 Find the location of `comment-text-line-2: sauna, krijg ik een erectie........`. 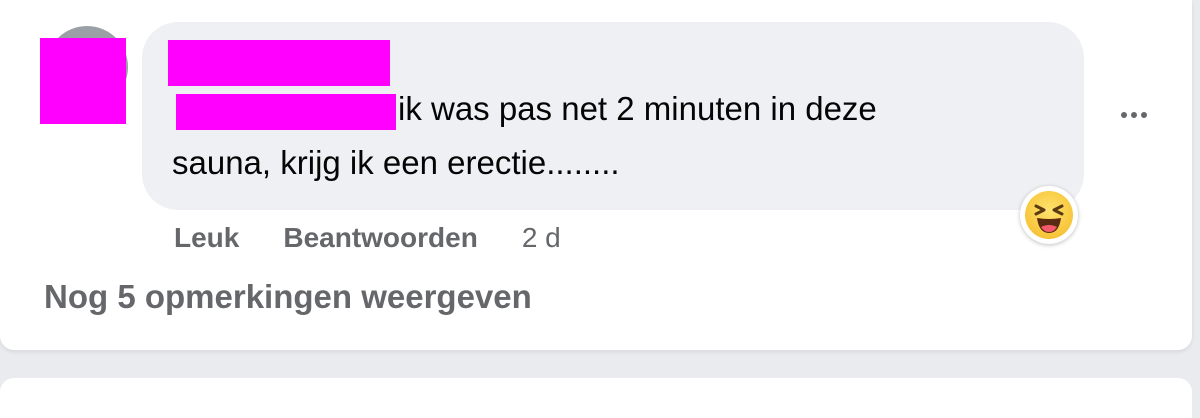

comment-text-line-2: sauna, krijg ik een erectie........ is located at coordinates (396, 162).